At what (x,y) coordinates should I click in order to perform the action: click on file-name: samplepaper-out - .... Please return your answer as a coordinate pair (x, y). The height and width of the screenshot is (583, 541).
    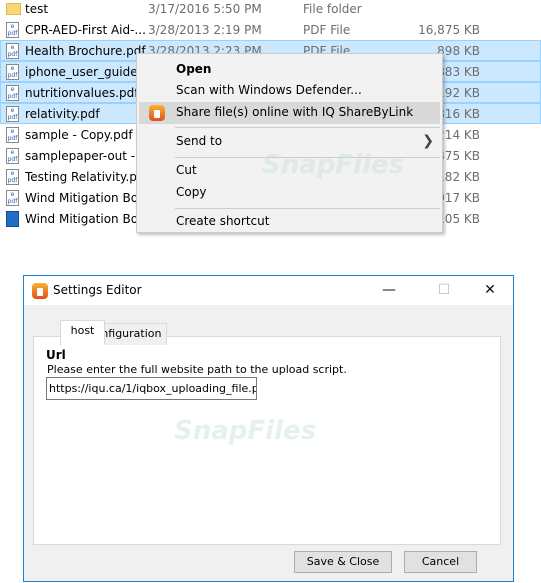
    Looking at the image, I should click on (88, 156).